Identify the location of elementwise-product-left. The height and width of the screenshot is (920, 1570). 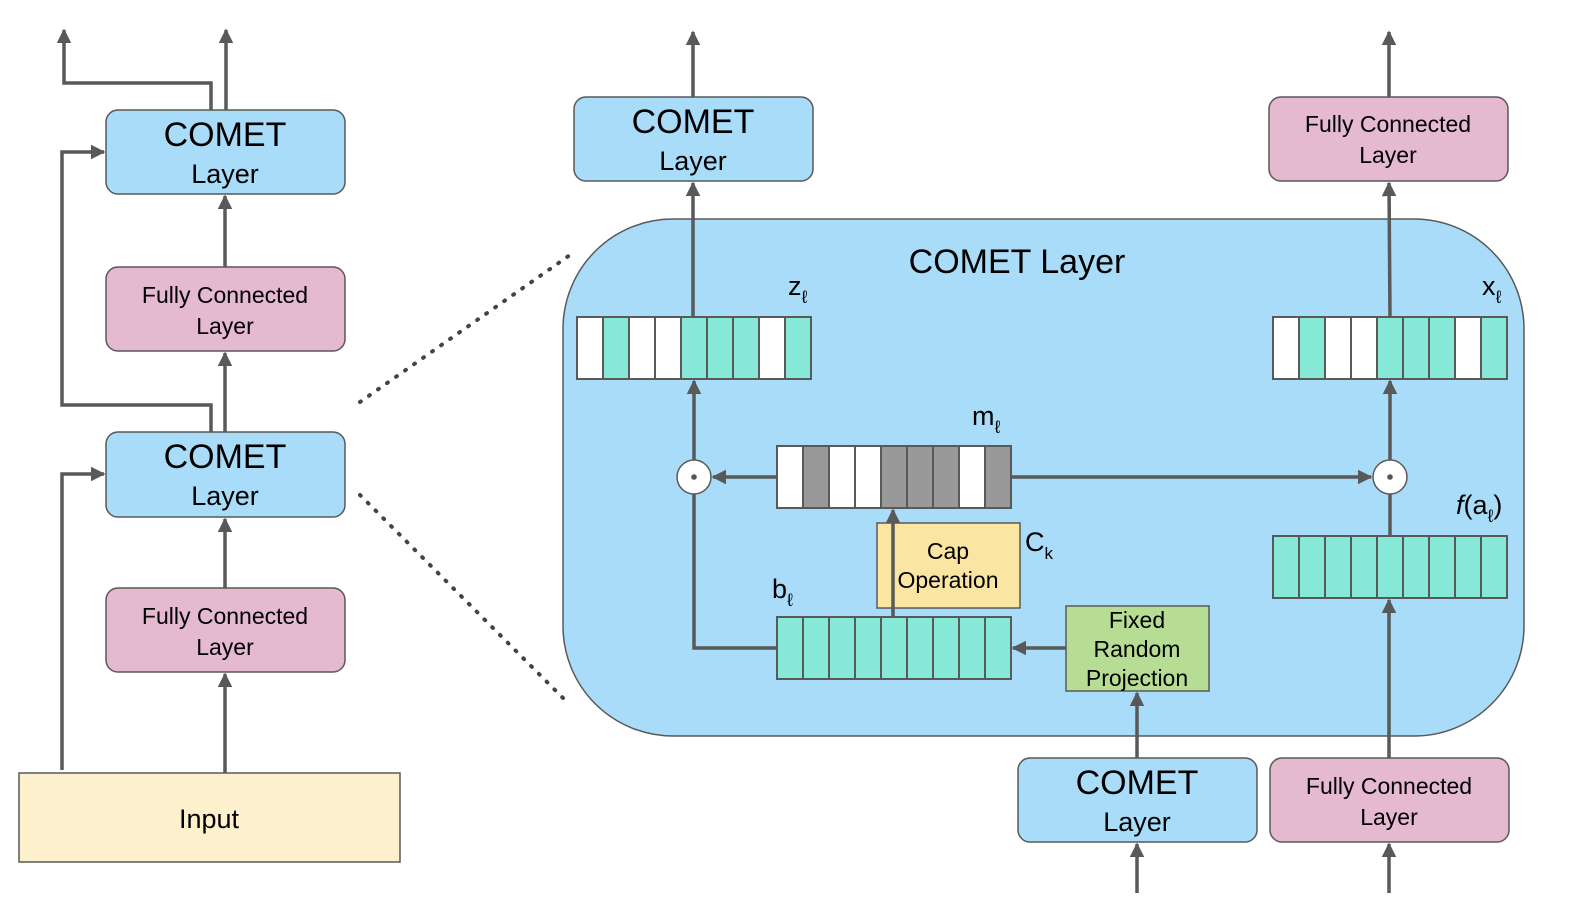
(694, 477).